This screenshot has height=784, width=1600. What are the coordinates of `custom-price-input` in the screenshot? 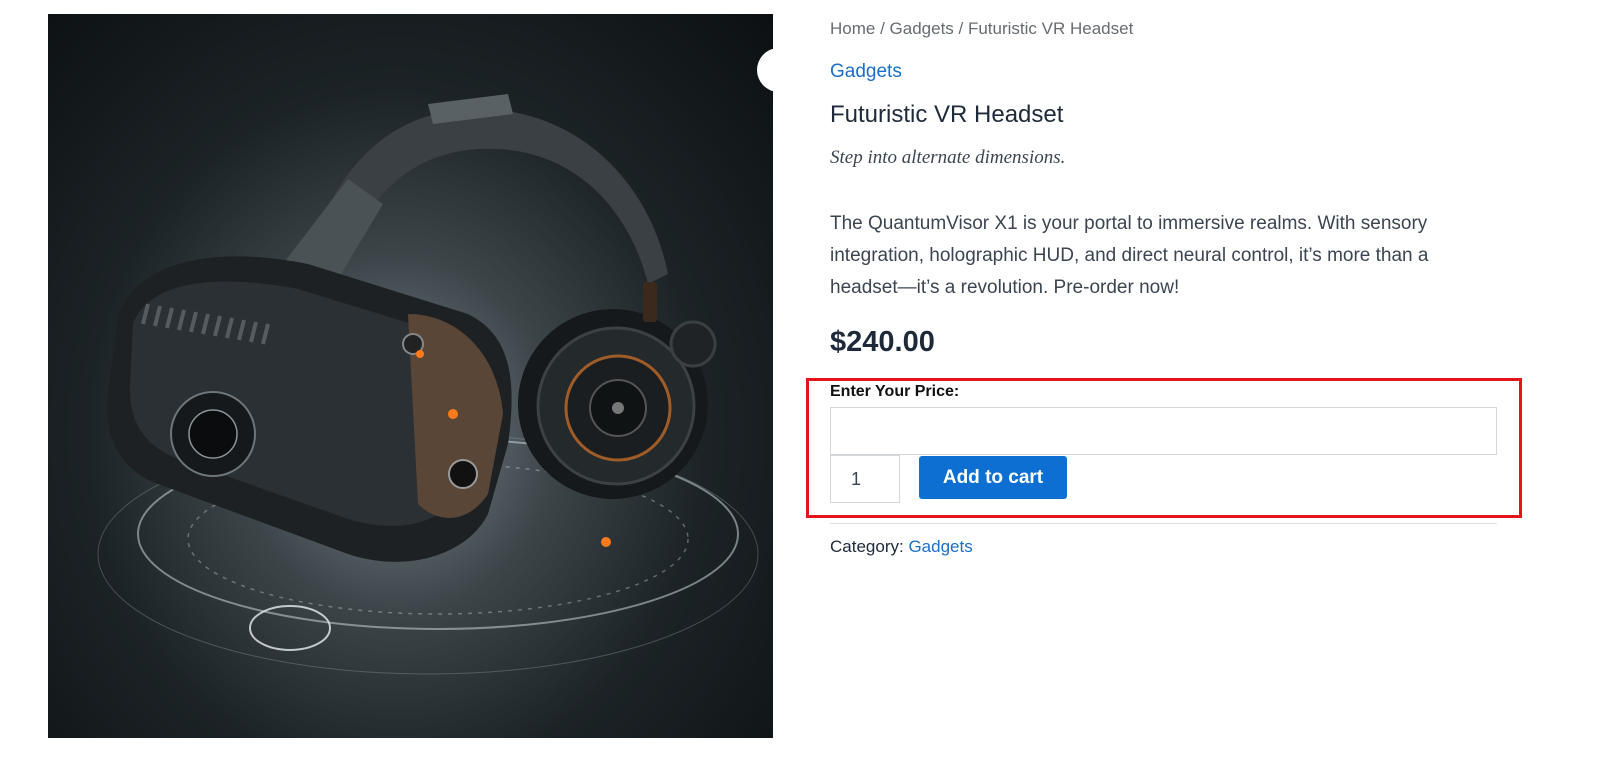 It's located at (1163, 431).